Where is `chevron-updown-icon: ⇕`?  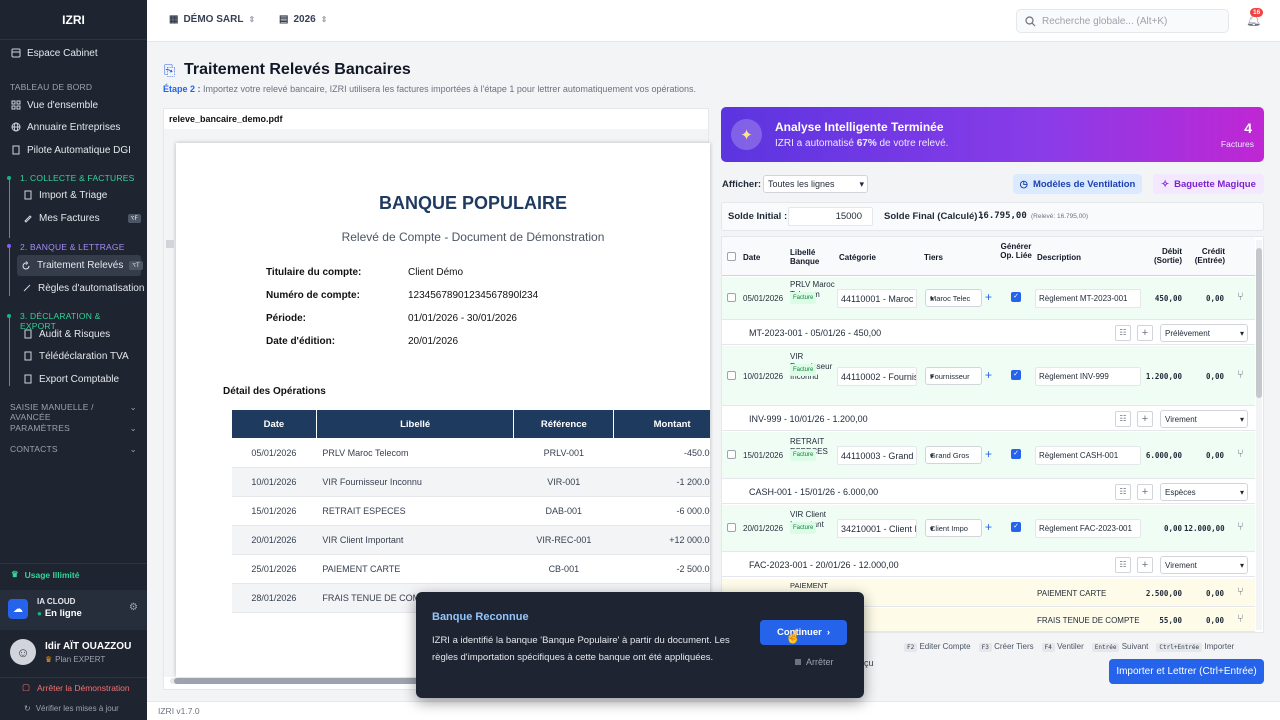
chevron-updown-icon: ⇕ is located at coordinates (324, 19).